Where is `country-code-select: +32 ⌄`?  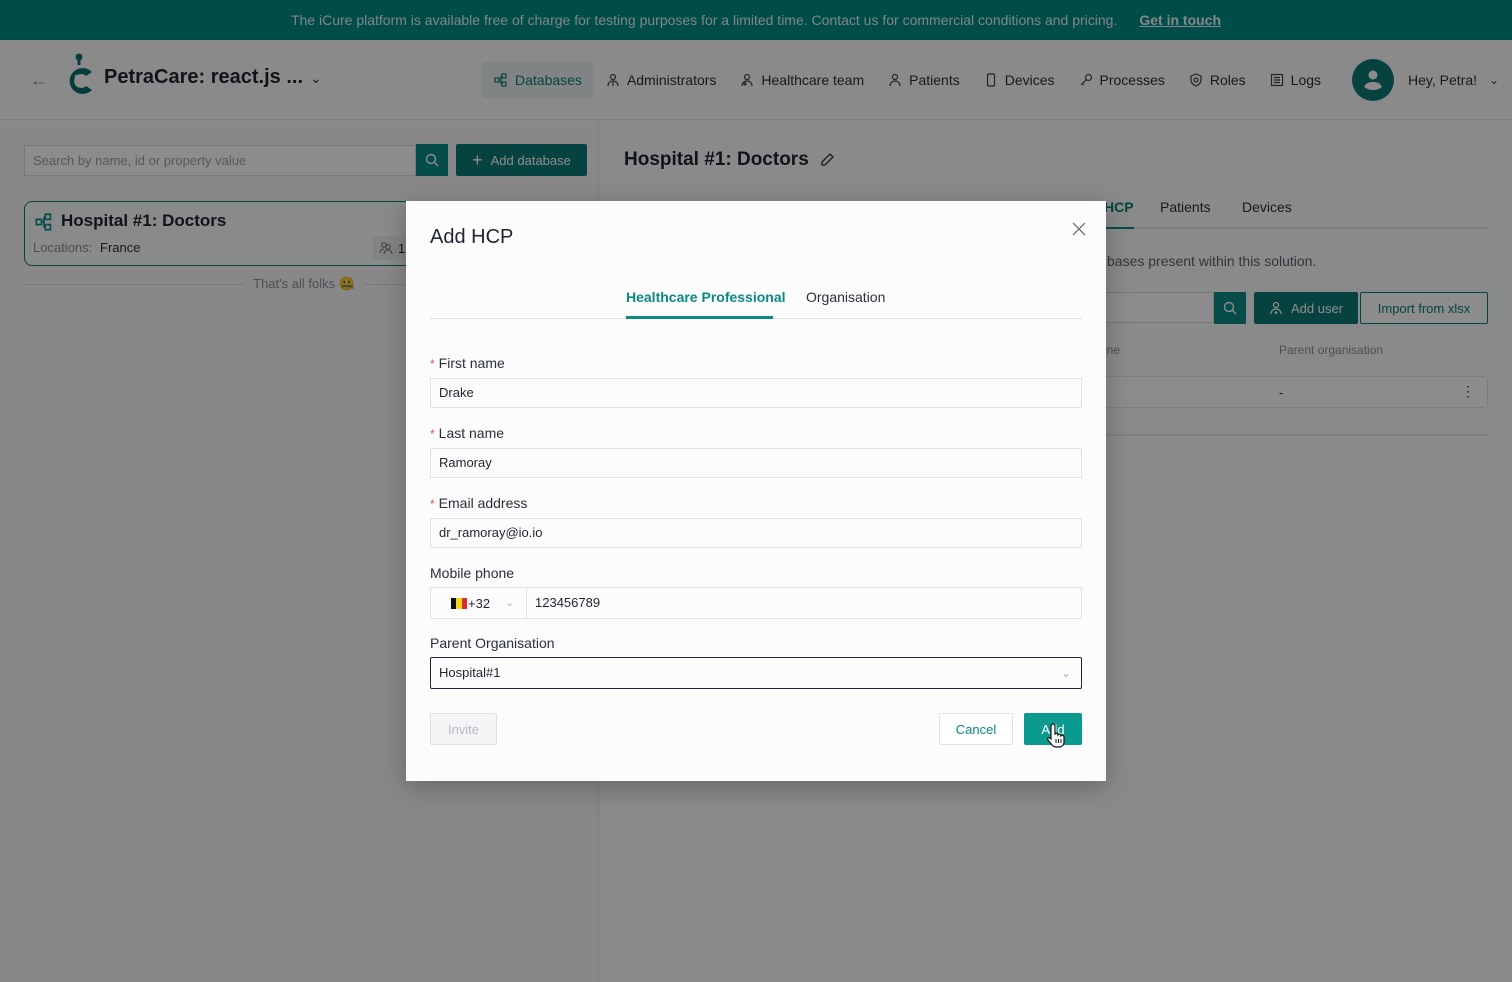
country-code-select: +32 ⌄ is located at coordinates (478, 603).